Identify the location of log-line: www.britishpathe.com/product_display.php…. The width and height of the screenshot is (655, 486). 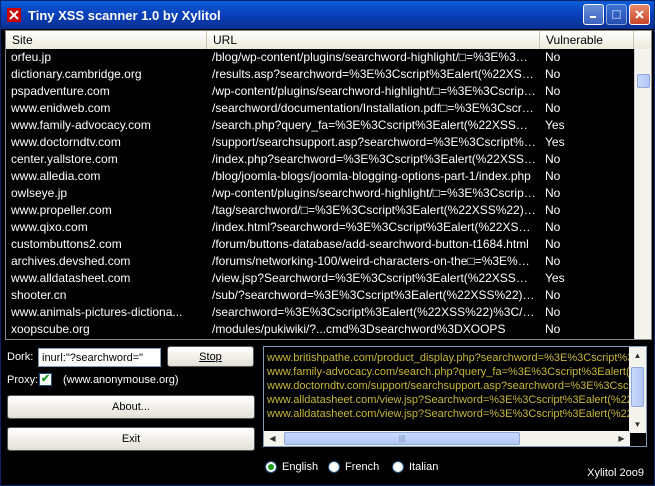
(448, 358).